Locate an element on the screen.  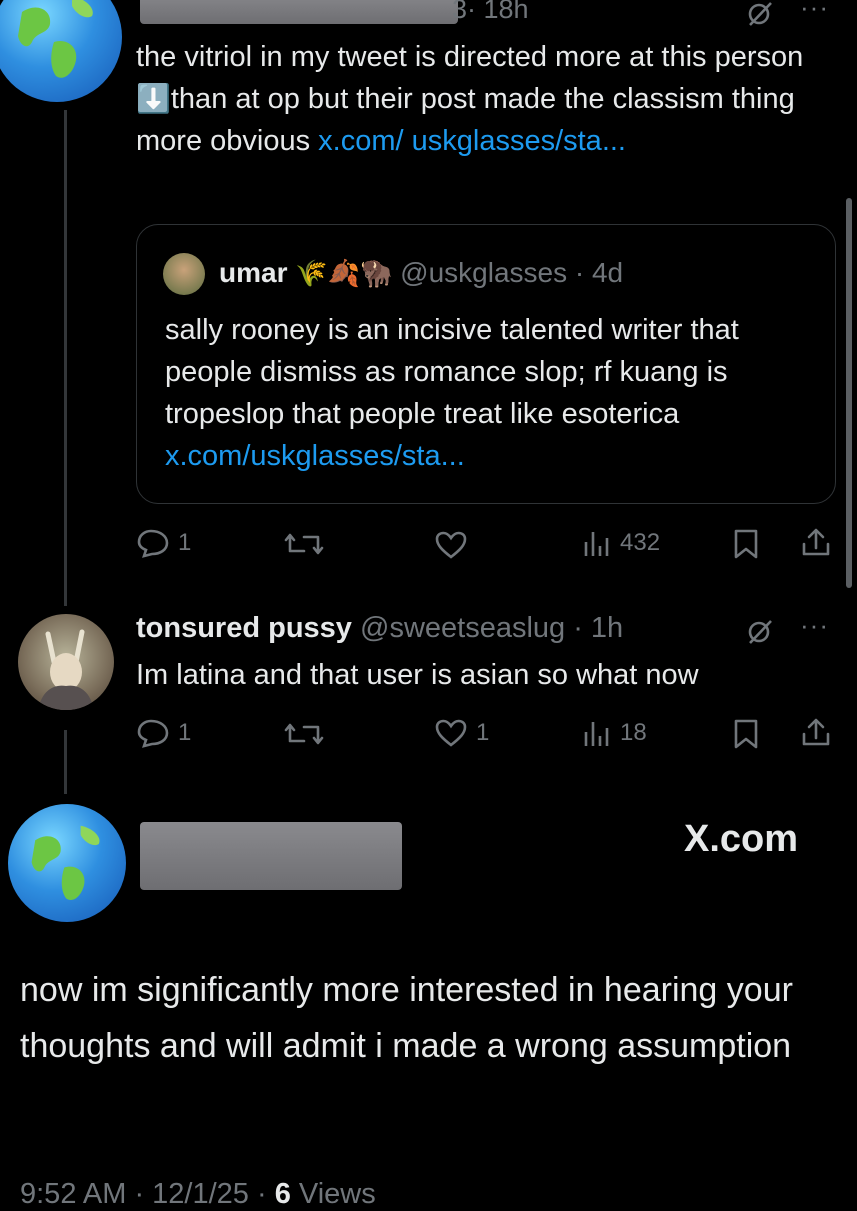
views-total: 6 is located at coordinates (282, 1194).